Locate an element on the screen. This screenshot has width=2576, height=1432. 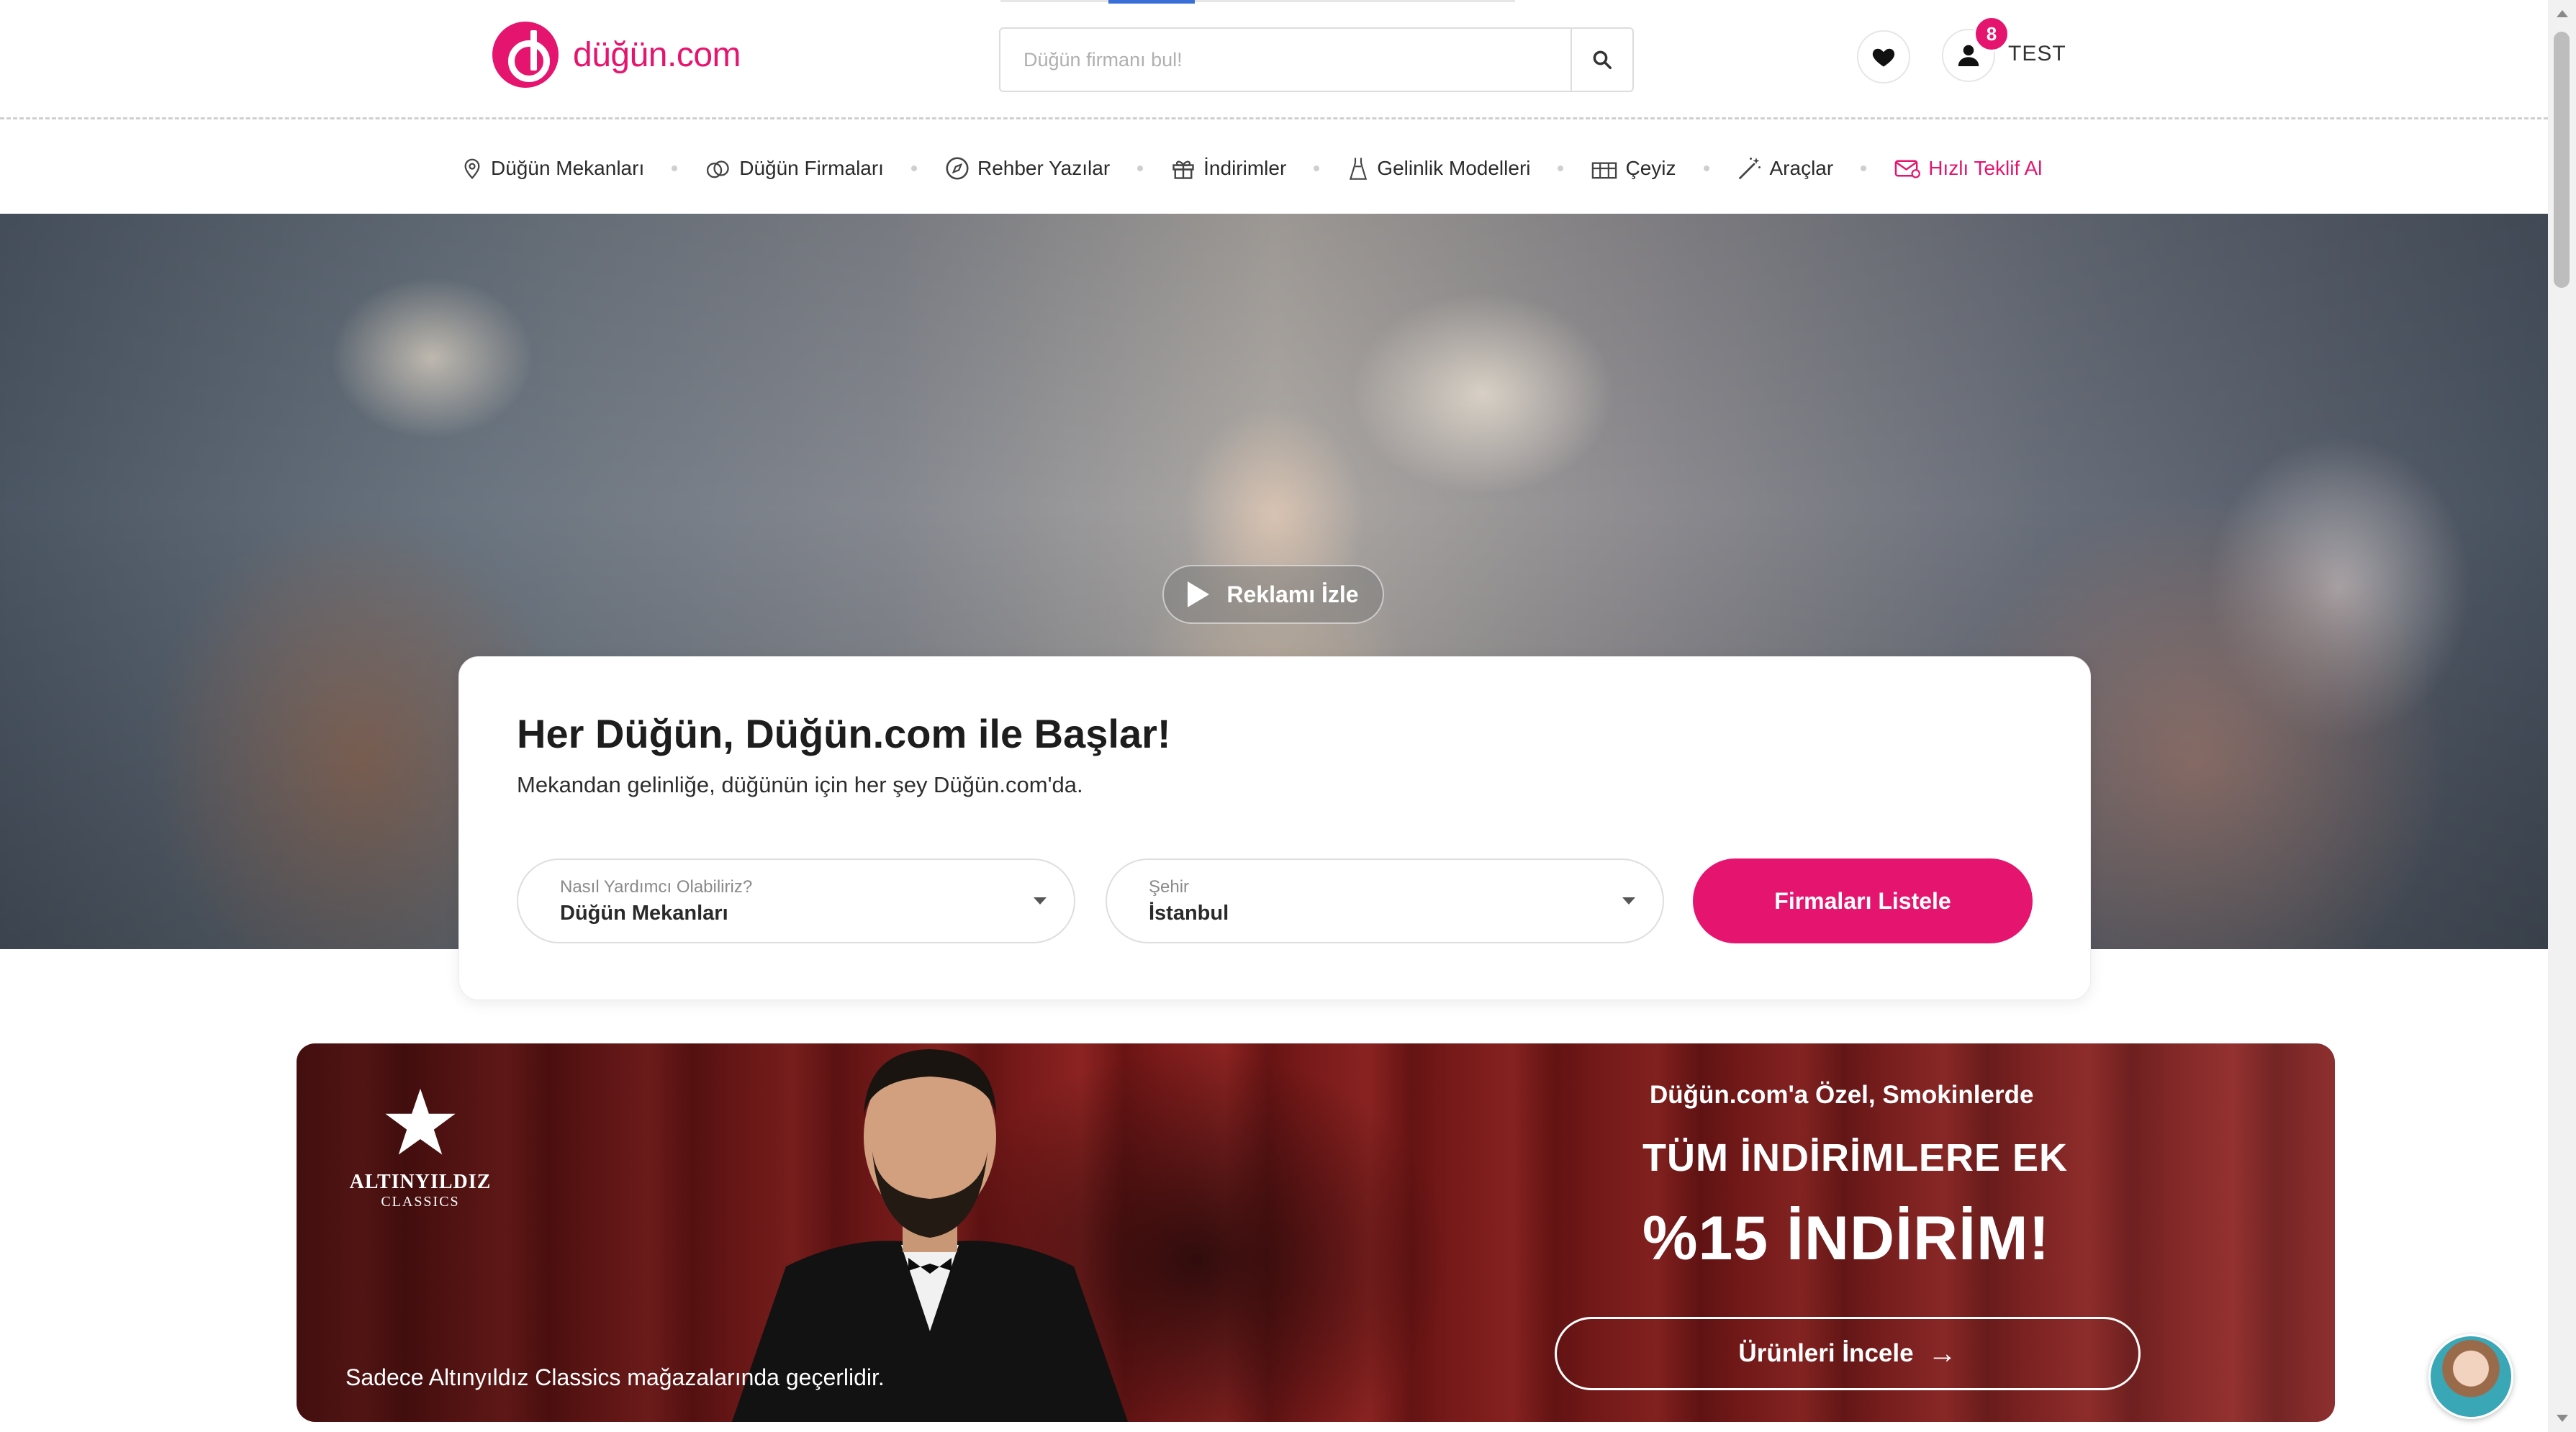
play-icon is located at coordinates (1199, 594).